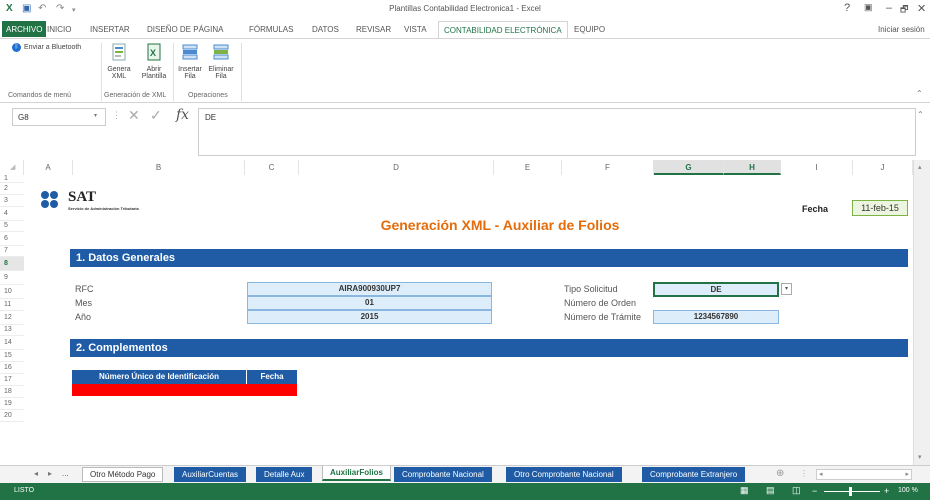 This screenshot has width=930, height=500. What do you see at coordinates (880, 208) in the screenshot?
I see `fecha-value: 11-feb-15` at bounding box center [880, 208].